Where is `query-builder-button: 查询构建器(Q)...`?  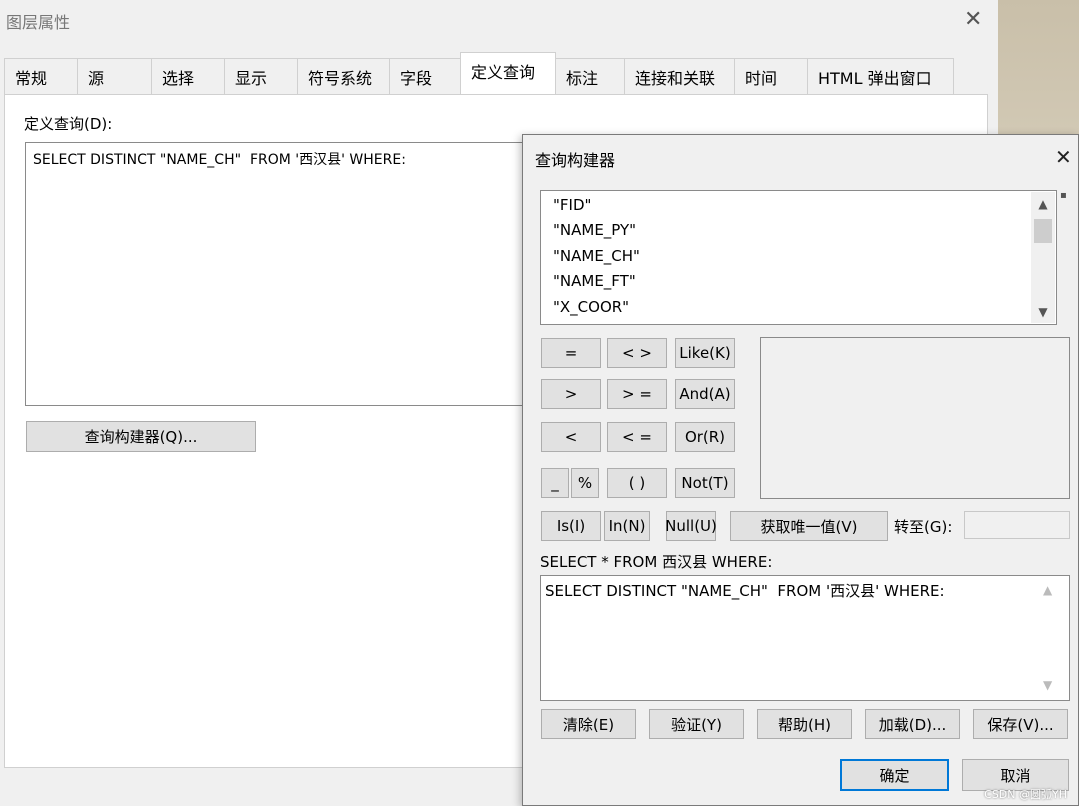
query-builder-button: 查询构建器(Q)... is located at coordinates (141, 436).